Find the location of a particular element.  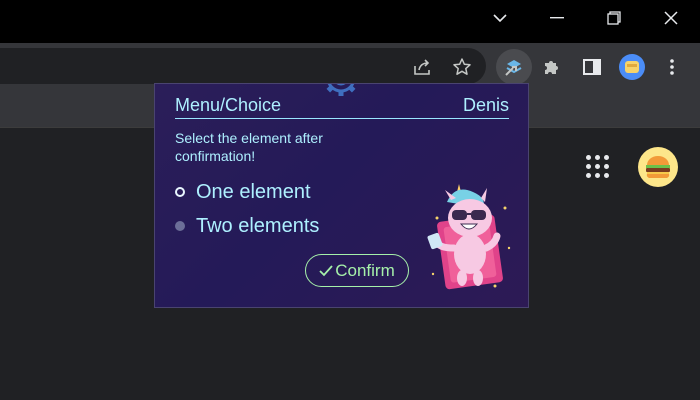

share-icon is located at coordinates (422, 67).